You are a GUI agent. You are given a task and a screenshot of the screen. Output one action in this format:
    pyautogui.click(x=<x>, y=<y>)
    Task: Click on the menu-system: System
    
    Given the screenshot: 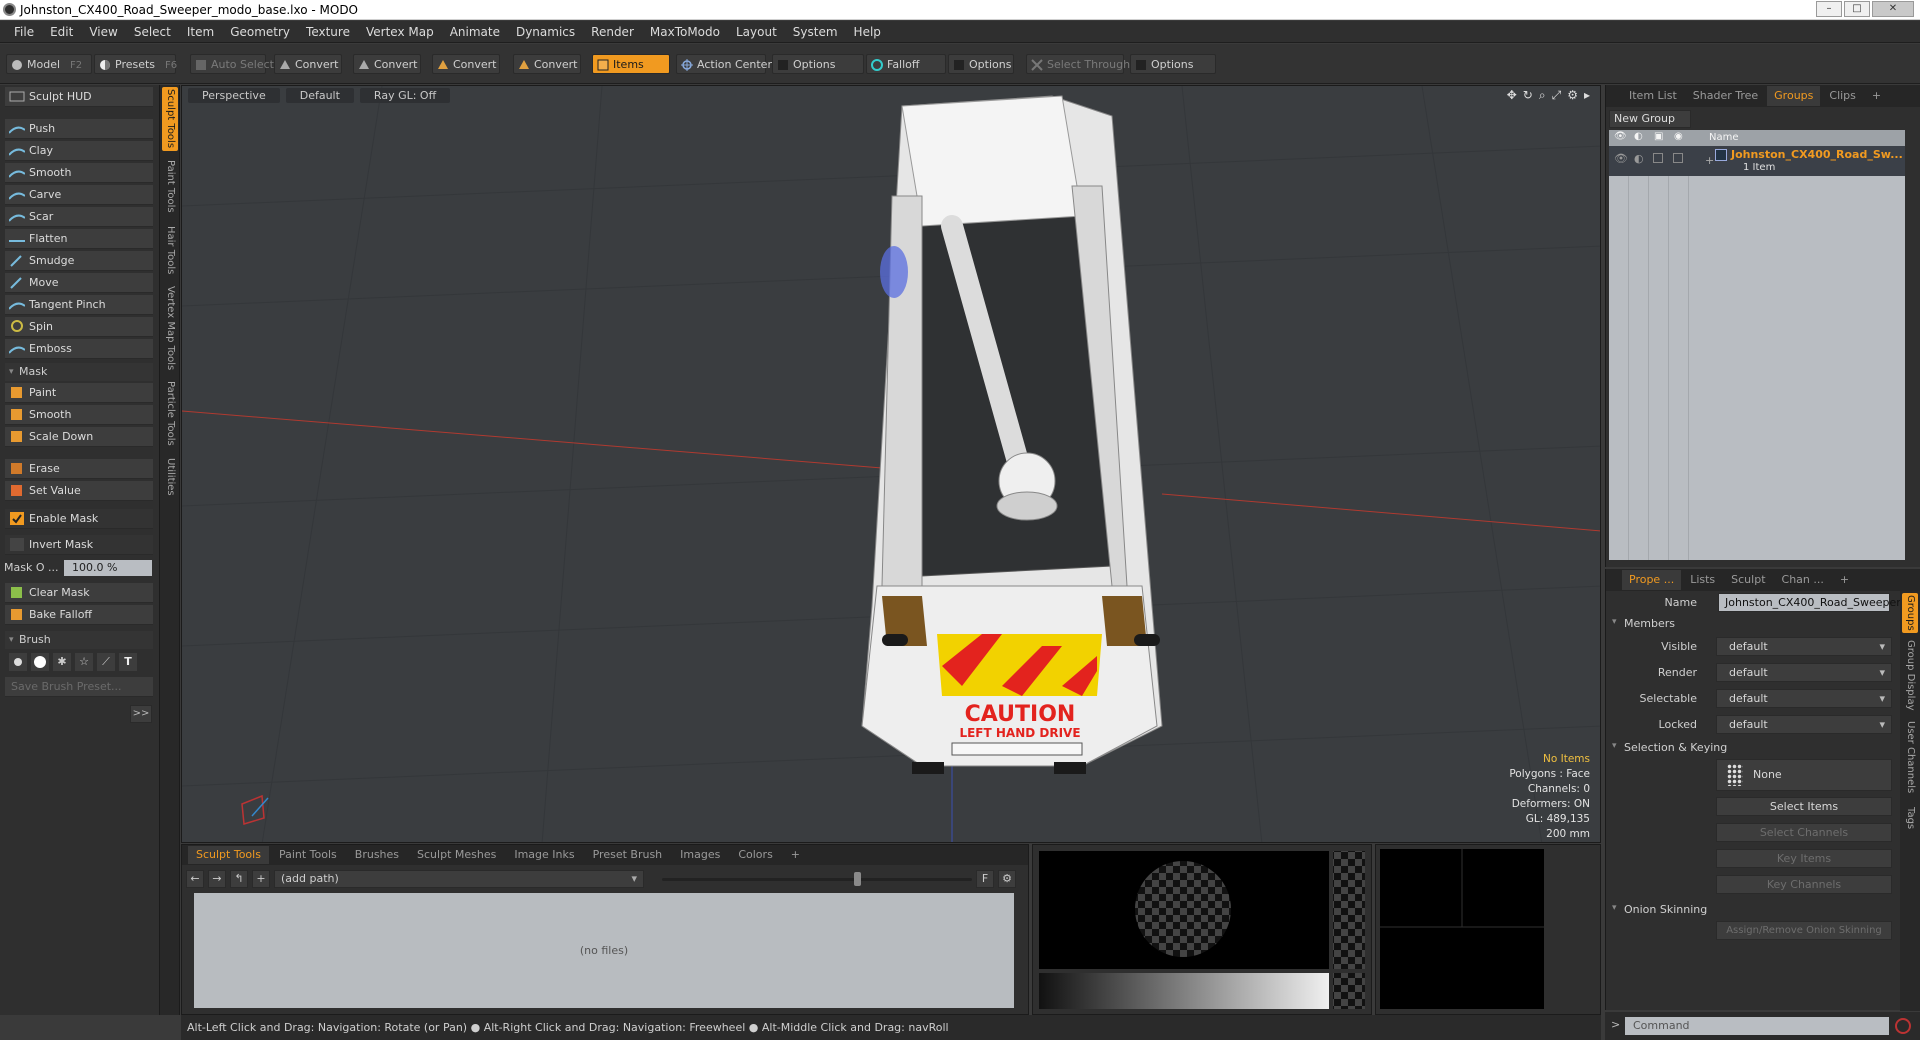 What is the action you would take?
    pyautogui.click(x=815, y=32)
    